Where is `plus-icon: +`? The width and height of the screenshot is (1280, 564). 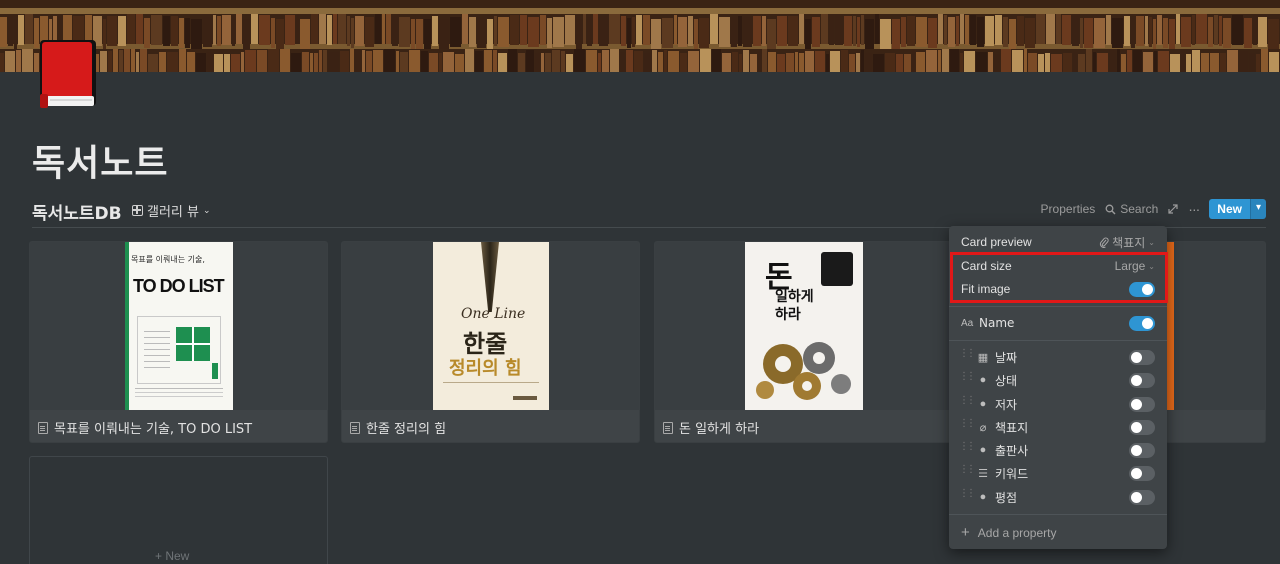 plus-icon: + is located at coordinates (965, 532).